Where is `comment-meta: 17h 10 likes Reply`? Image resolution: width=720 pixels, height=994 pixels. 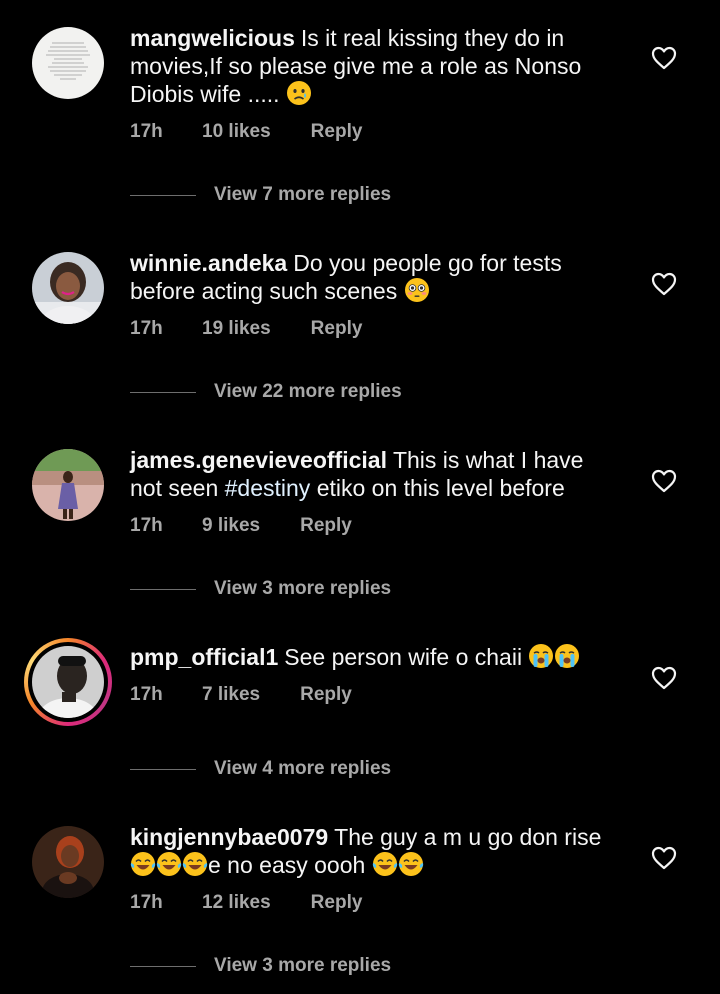
comment-meta: 17h 10 likes Reply is located at coordinates (246, 132).